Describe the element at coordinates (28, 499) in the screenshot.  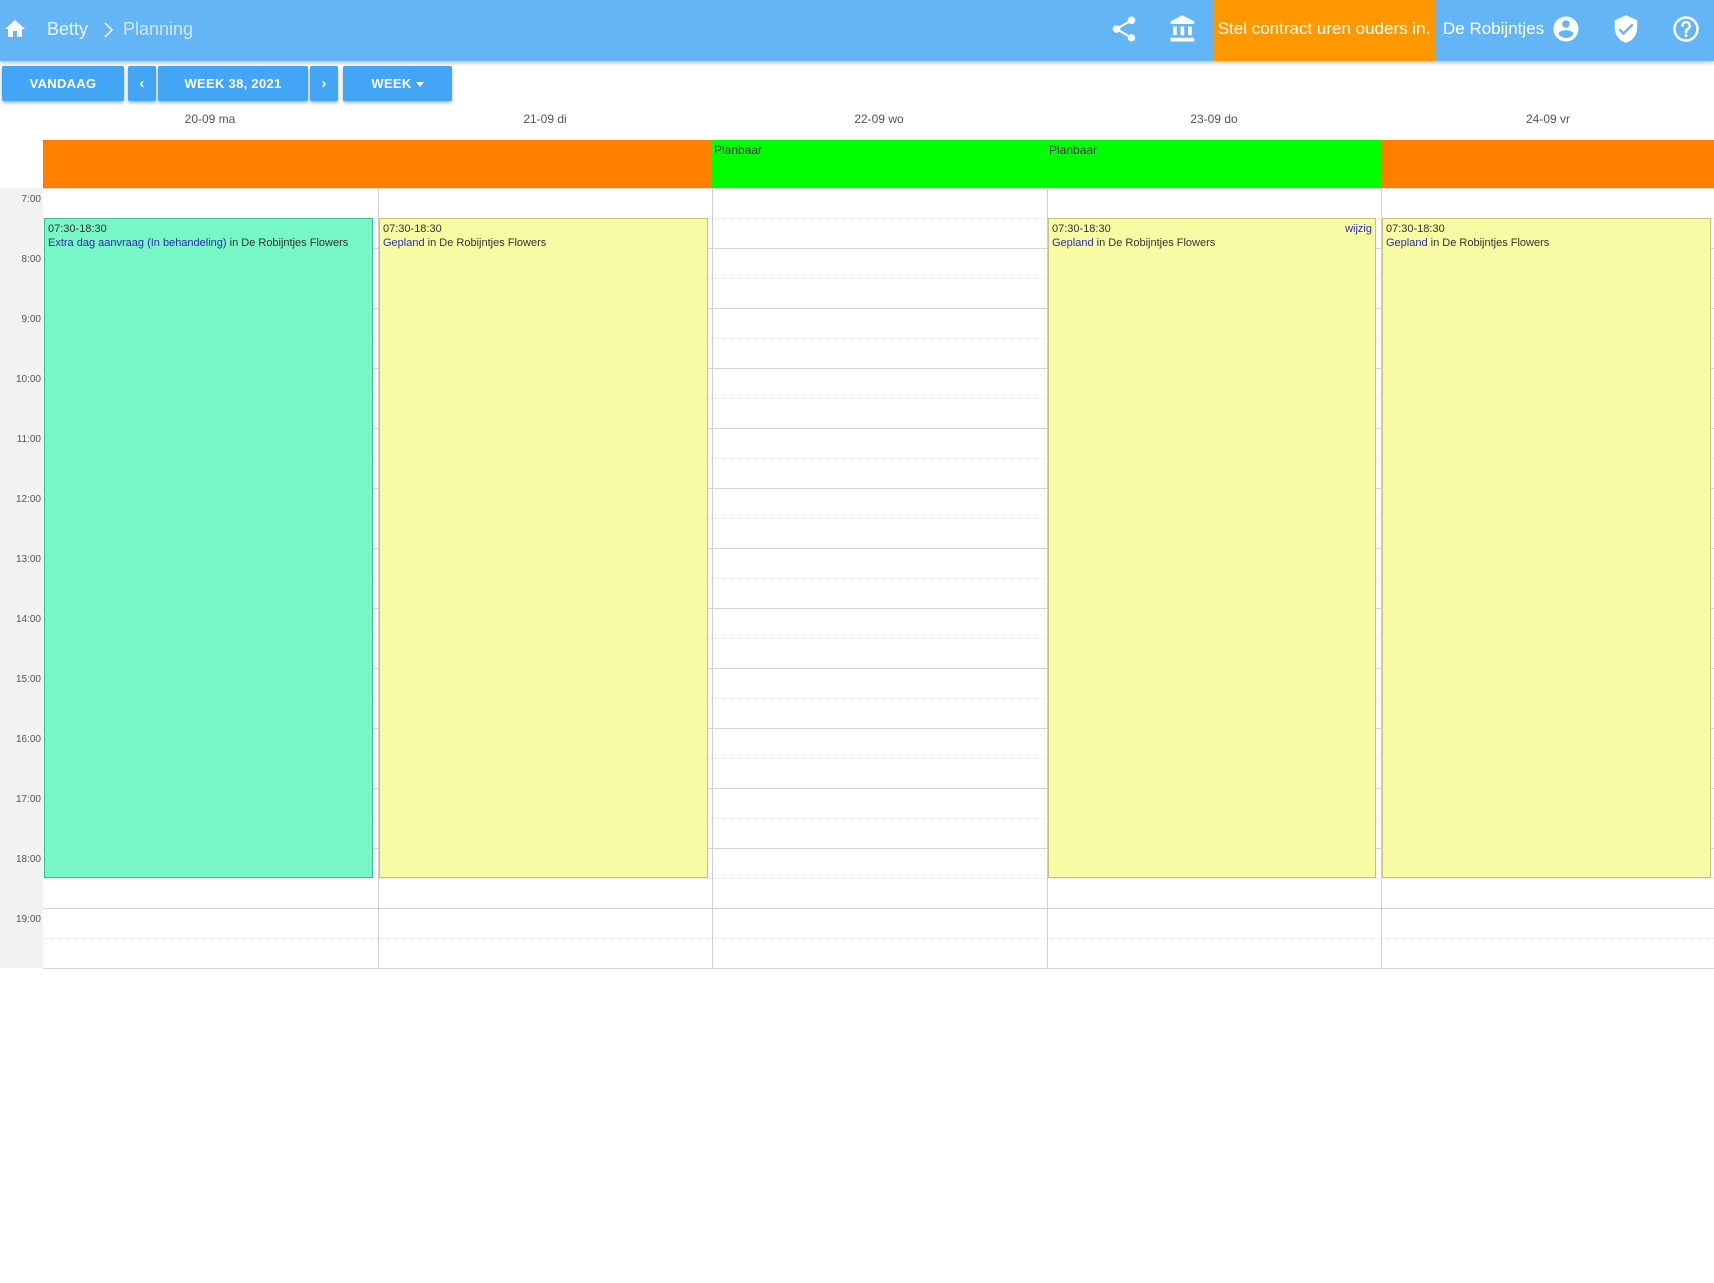
I see `hour-label: 12:00` at that location.